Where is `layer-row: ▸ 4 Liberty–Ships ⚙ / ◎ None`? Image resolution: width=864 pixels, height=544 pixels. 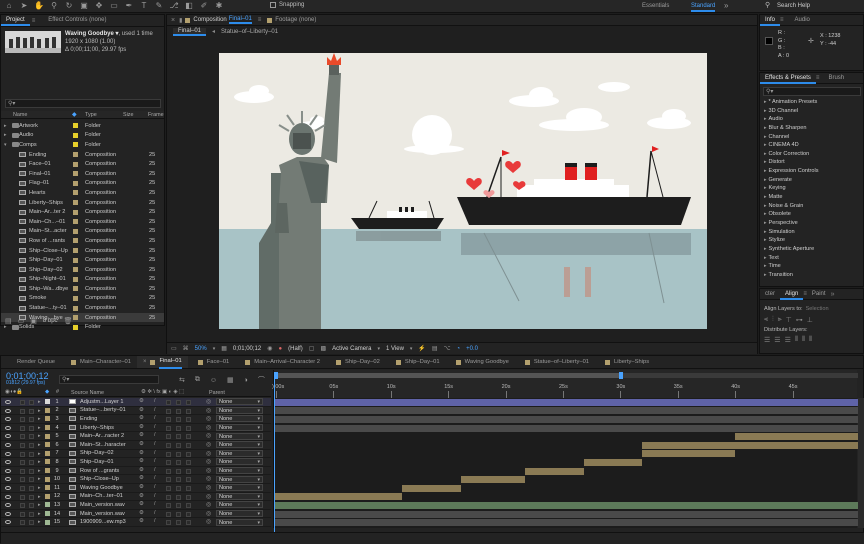
layer-row: ▸ 4 Liberty–Ships ⚙ / ◎ None is located at coordinates (136, 428).